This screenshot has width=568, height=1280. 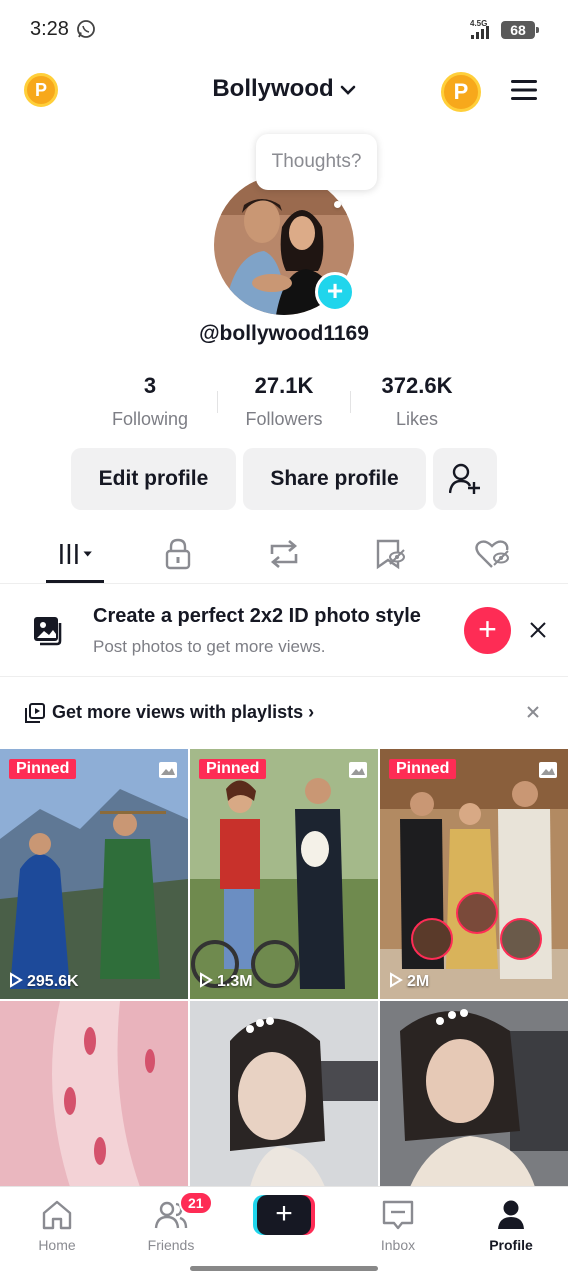 What do you see at coordinates (417, 419) in the screenshot?
I see `likes-label: Likes` at bounding box center [417, 419].